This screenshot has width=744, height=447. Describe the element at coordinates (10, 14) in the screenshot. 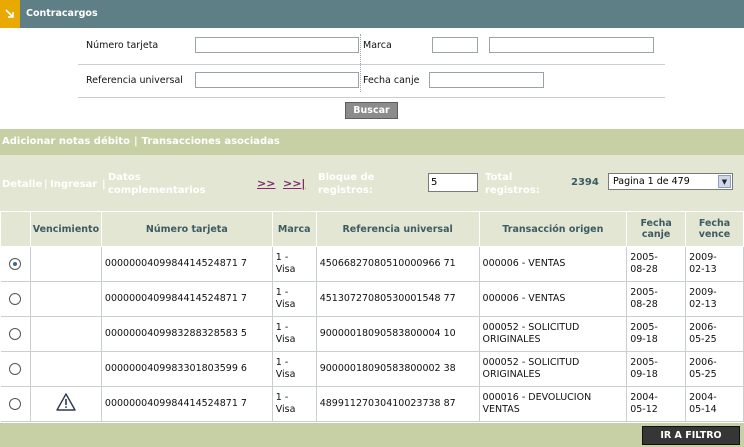

I see `collapse-arrow-icon` at that location.